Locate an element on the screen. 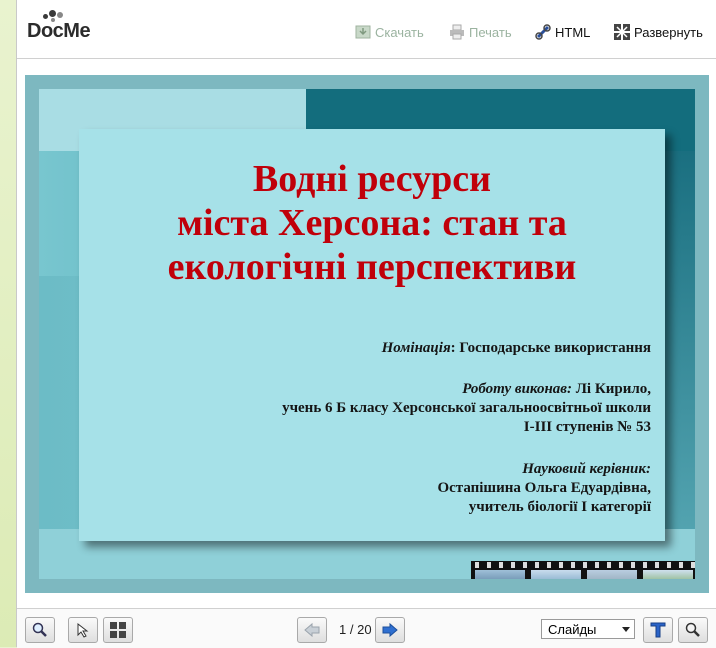 The width and height of the screenshot is (716, 648). top-toolbar: DocMe Скачать Печать HTML Развернуть is located at coordinates (366, 29).